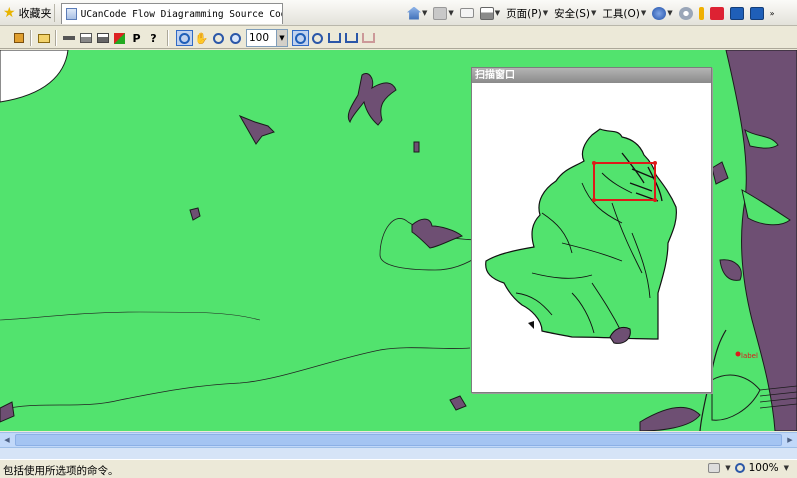  Describe the element at coordinates (524, 13) in the screenshot. I see `page-menu-label: 页面(P)` at that location.